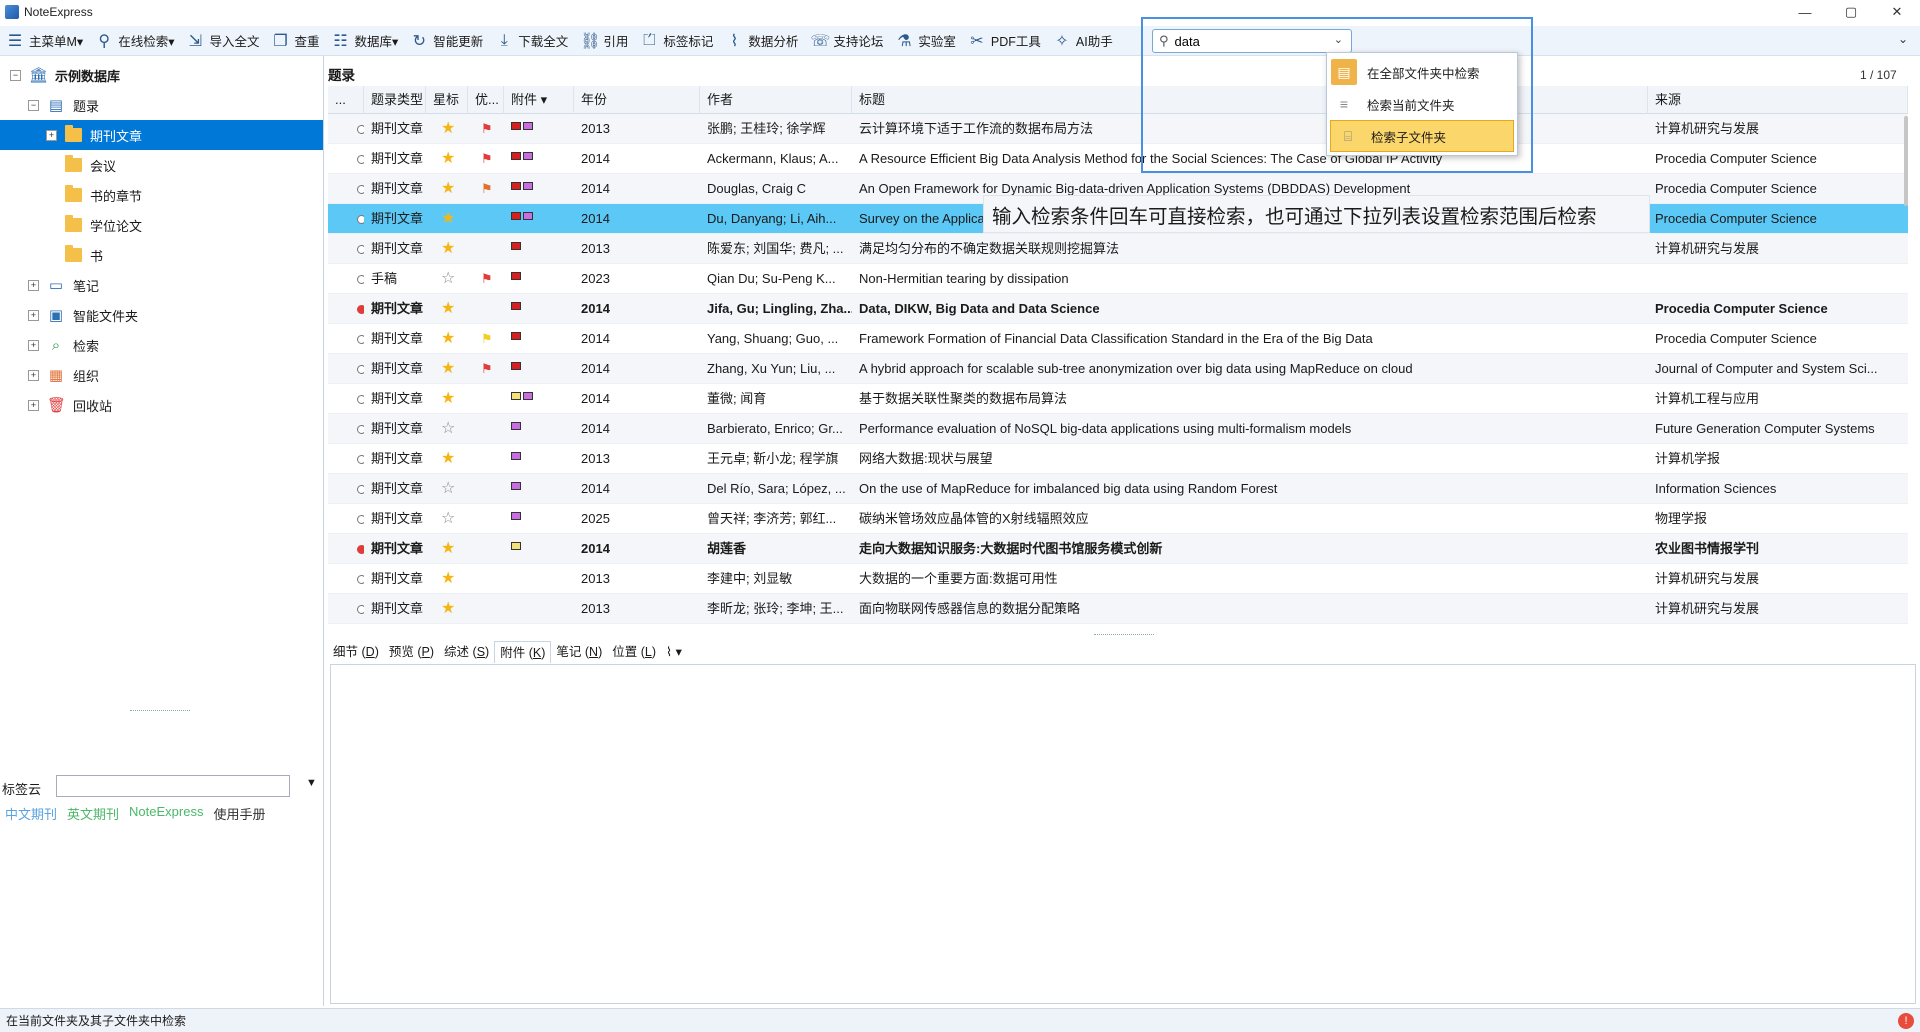  What do you see at coordinates (1338, 39) in the screenshot?
I see `chevron-down-icon: ⌄` at bounding box center [1338, 39].